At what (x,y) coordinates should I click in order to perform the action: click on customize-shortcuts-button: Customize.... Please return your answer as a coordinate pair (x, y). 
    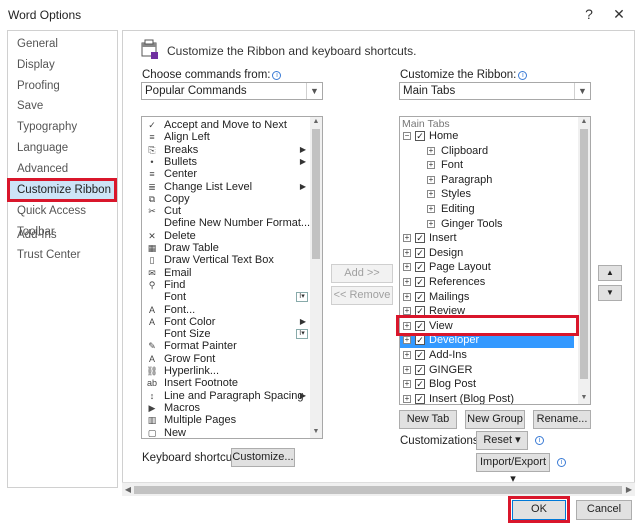
    Looking at the image, I should click on (263, 457).